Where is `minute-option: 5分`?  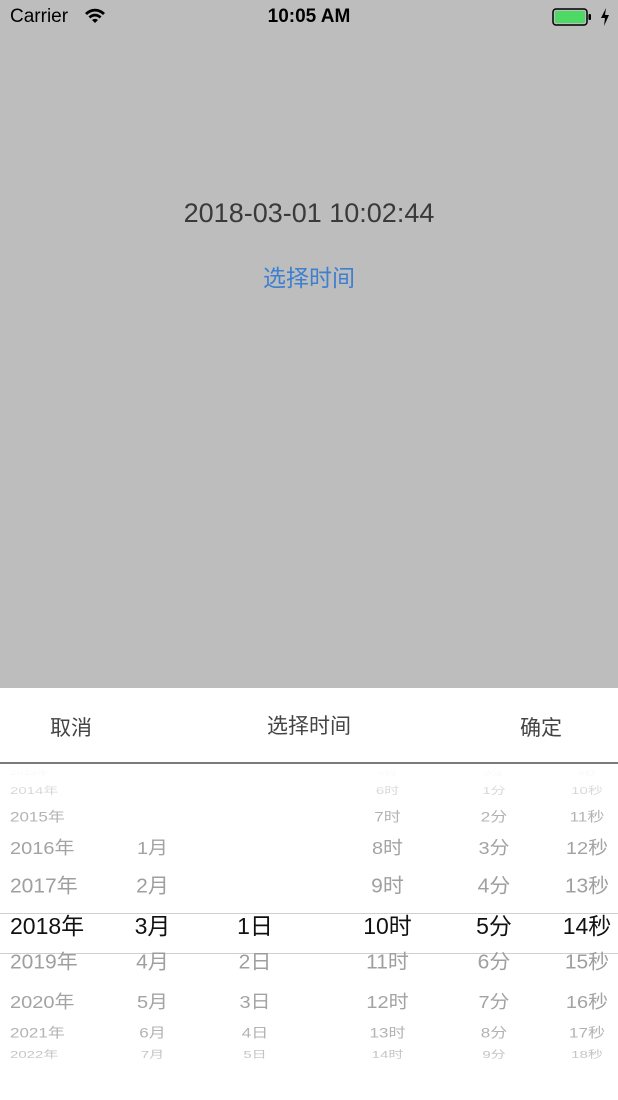
minute-option: 5分 is located at coordinates (494, 924).